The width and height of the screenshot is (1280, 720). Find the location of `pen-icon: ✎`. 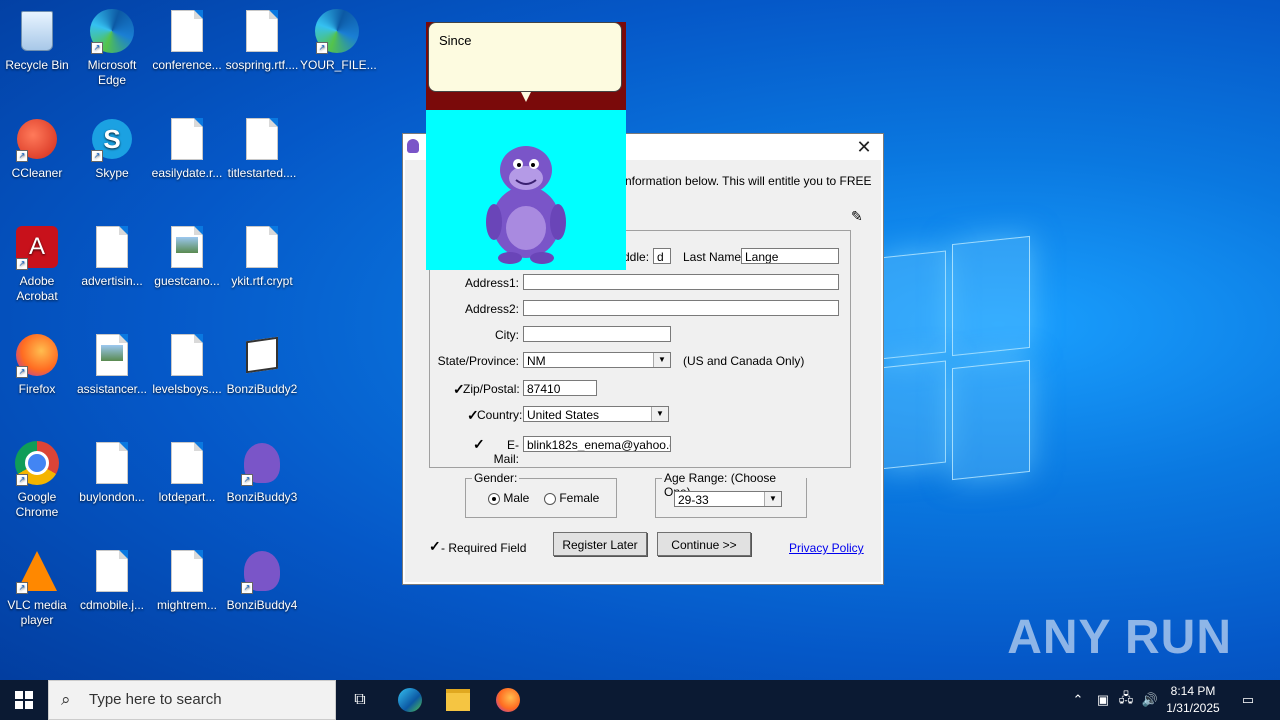

pen-icon: ✎ is located at coordinates (857, 216).